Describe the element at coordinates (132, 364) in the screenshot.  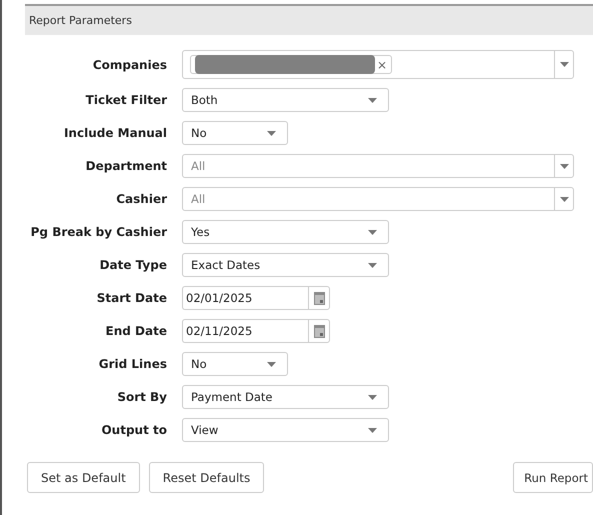
I see `field-label: Grid Lines` at that location.